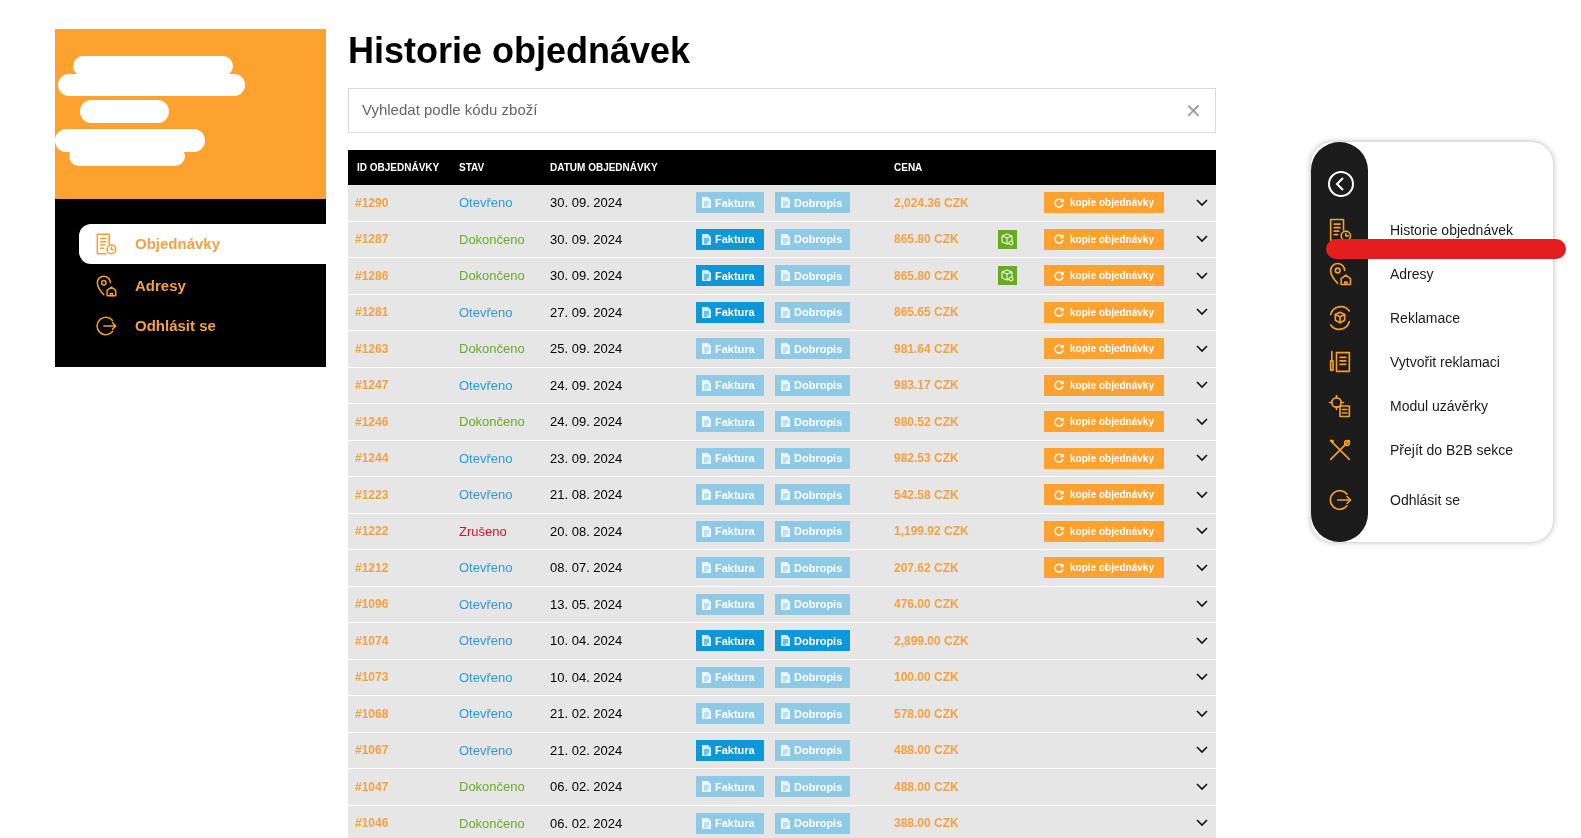 Image resolution: width=1581 pixels, height=838 pixels. I want to click on menu-item: Reklamace, so click(1425, 318).